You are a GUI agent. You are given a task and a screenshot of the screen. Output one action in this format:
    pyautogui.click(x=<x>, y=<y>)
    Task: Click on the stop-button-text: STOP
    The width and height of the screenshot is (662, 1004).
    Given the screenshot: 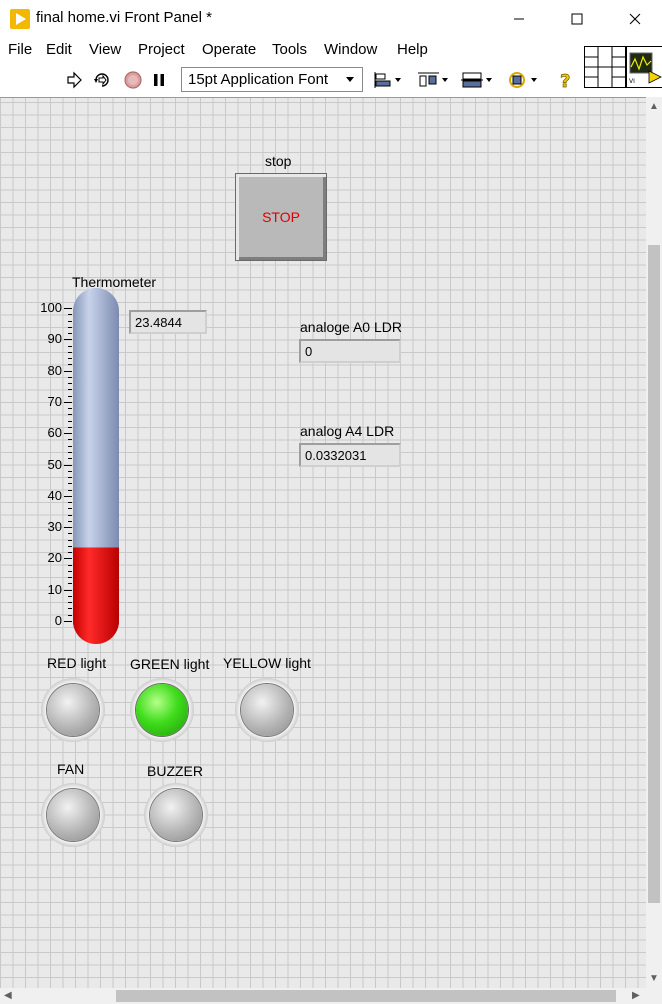 What is the action you would take?
    pyautogui.click(x=281, y=217)
    